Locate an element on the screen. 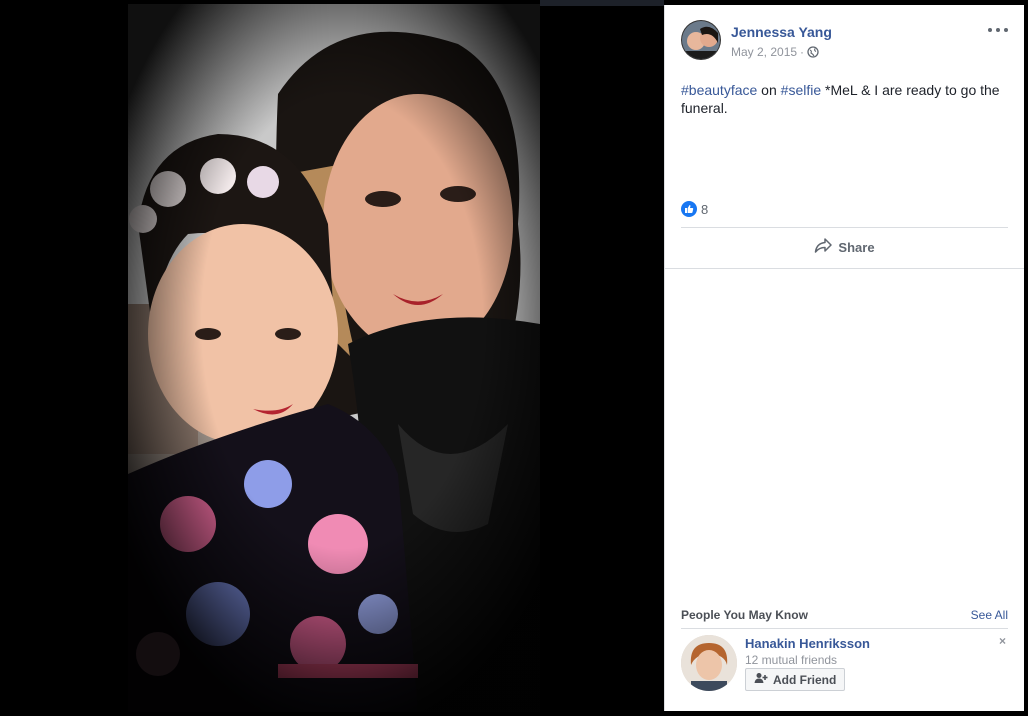  post-header: Jennessa Yang May 2, 2015 · is located at coordinates (844, 38).